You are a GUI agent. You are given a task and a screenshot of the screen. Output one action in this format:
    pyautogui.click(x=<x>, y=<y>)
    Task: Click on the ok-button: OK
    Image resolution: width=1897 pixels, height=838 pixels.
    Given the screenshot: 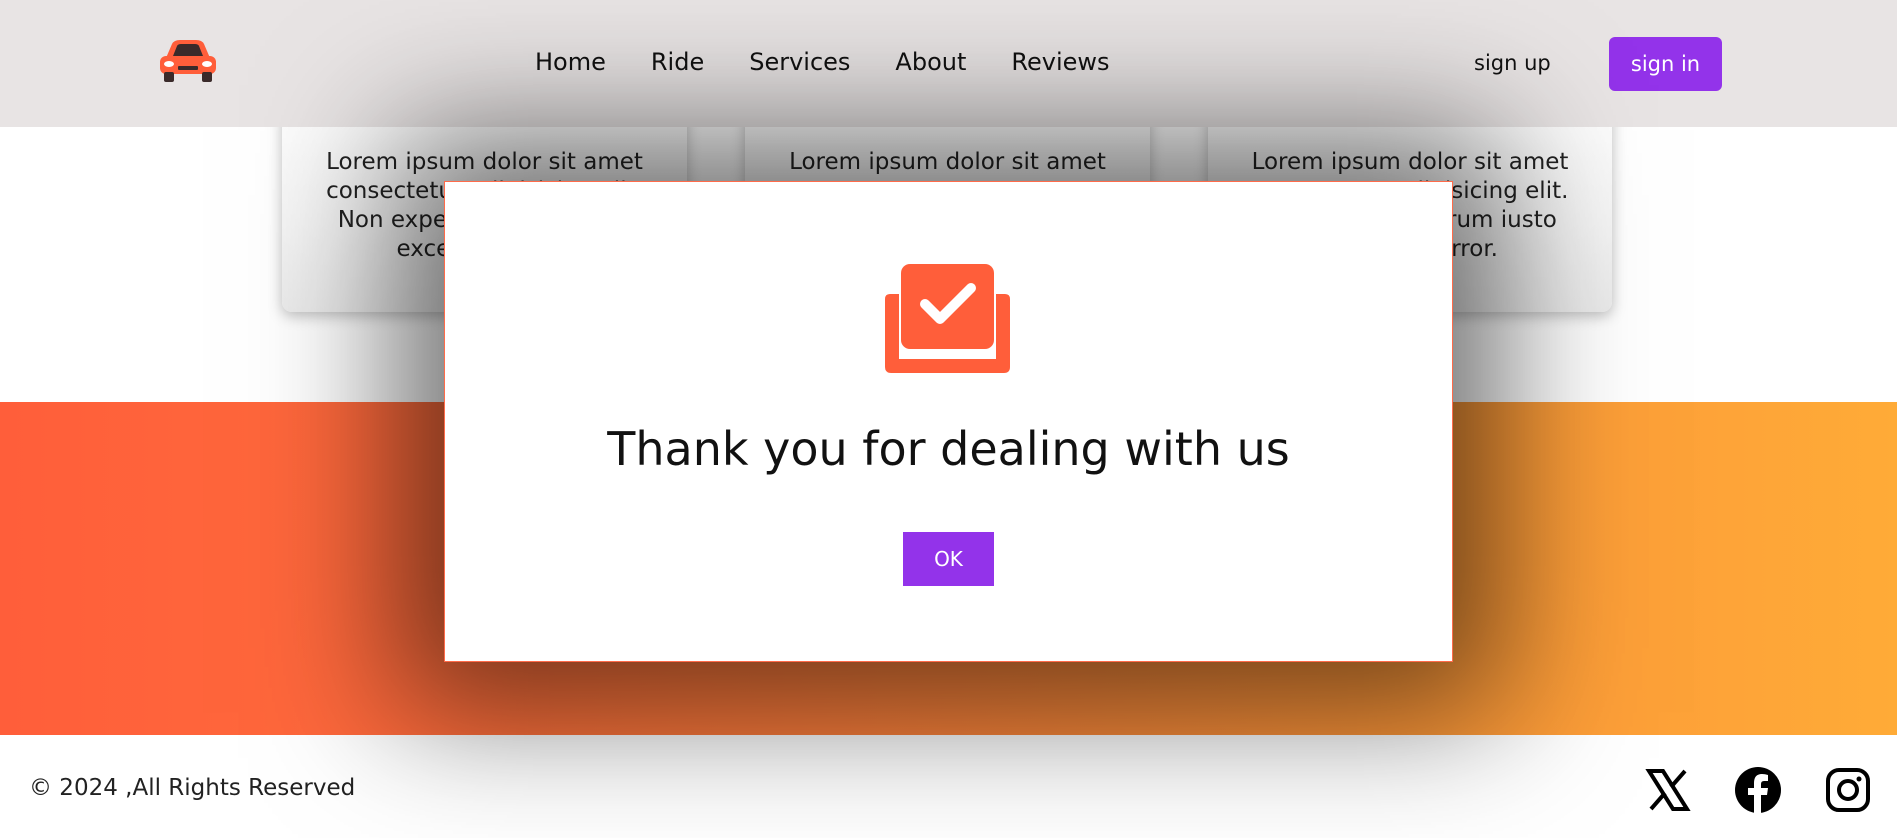 What is the action you would take?
    pyautogui.click(x=948, y=559)
    